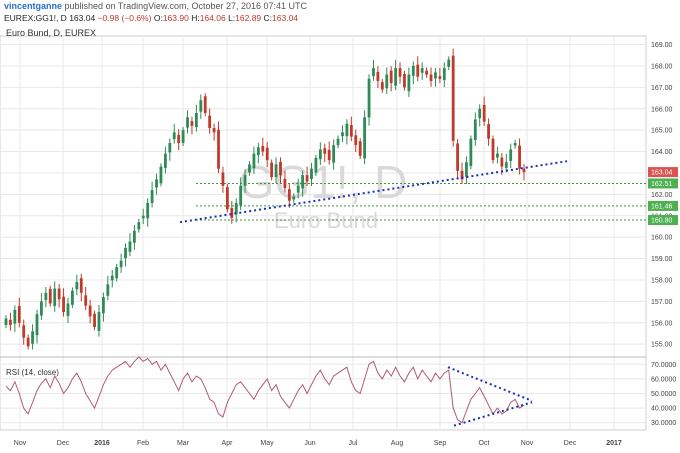 The height and width of the screenshot is (453, 680). I want to click on price-tick-label: 157.00, so click(662, 302).